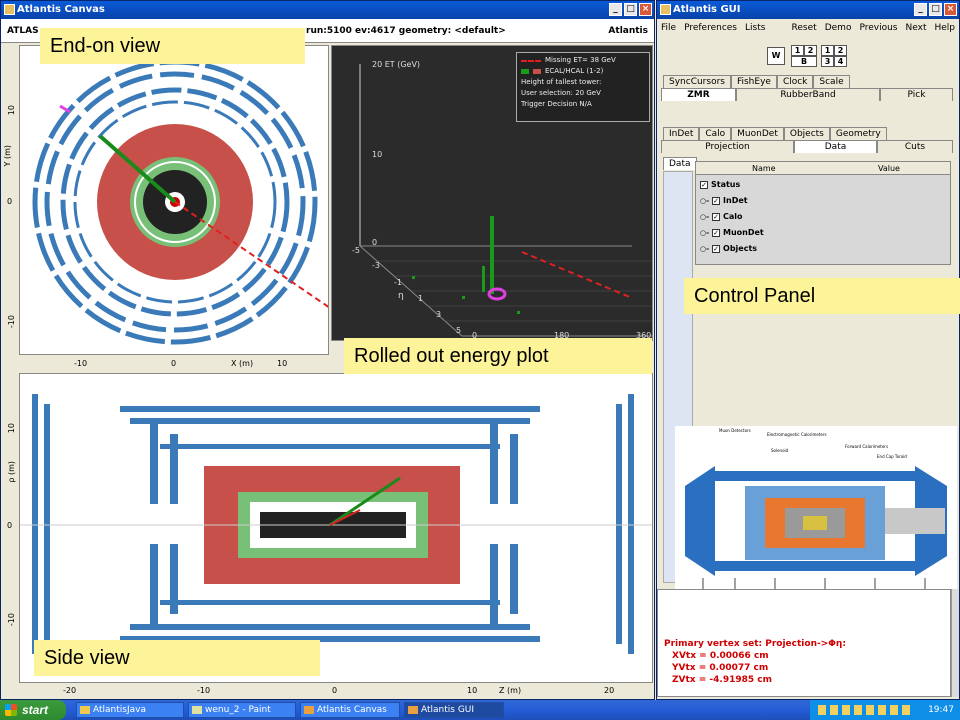  I want to click on tree-label: Status, so click(726, 184).